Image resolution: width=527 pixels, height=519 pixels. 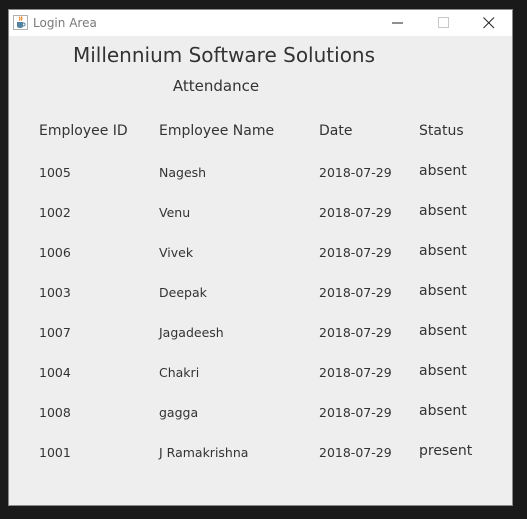 What do you see at coordinates (55, 172) in the screenshot?
I see `employee-id: 1005` at bounding box center [55, 172].